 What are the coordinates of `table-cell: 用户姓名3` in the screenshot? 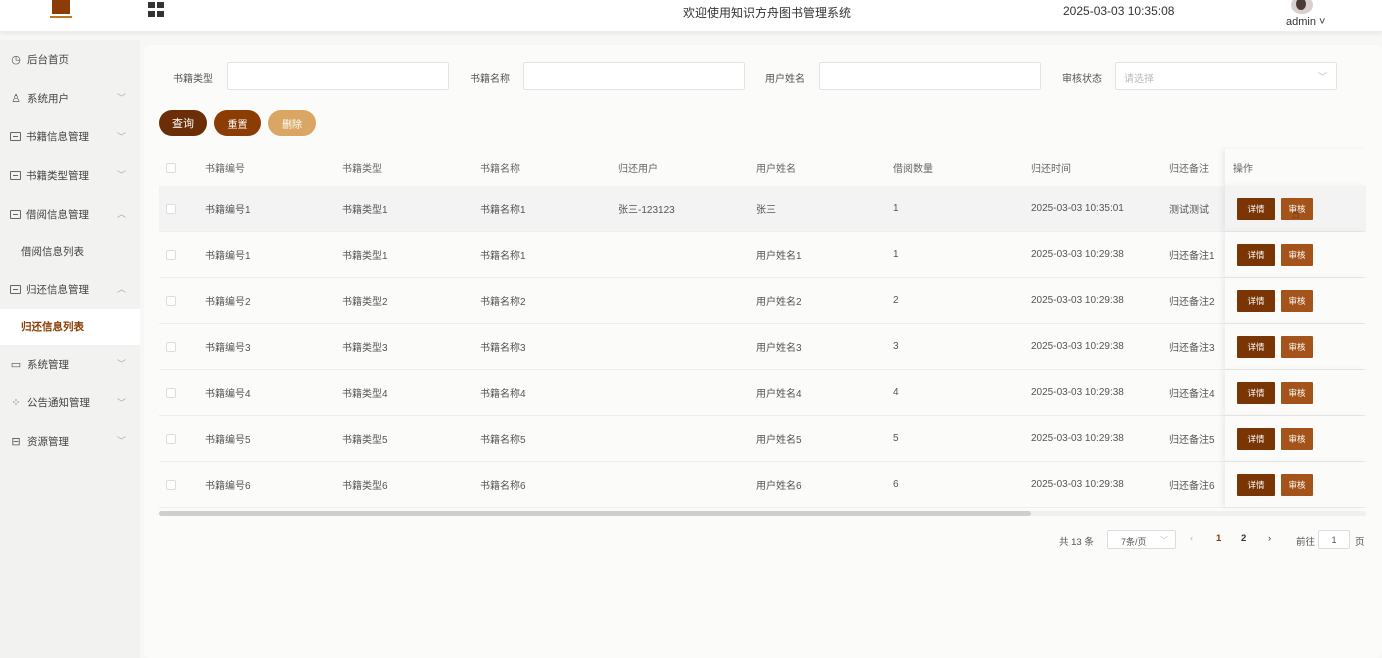 It's located at (779, 348).